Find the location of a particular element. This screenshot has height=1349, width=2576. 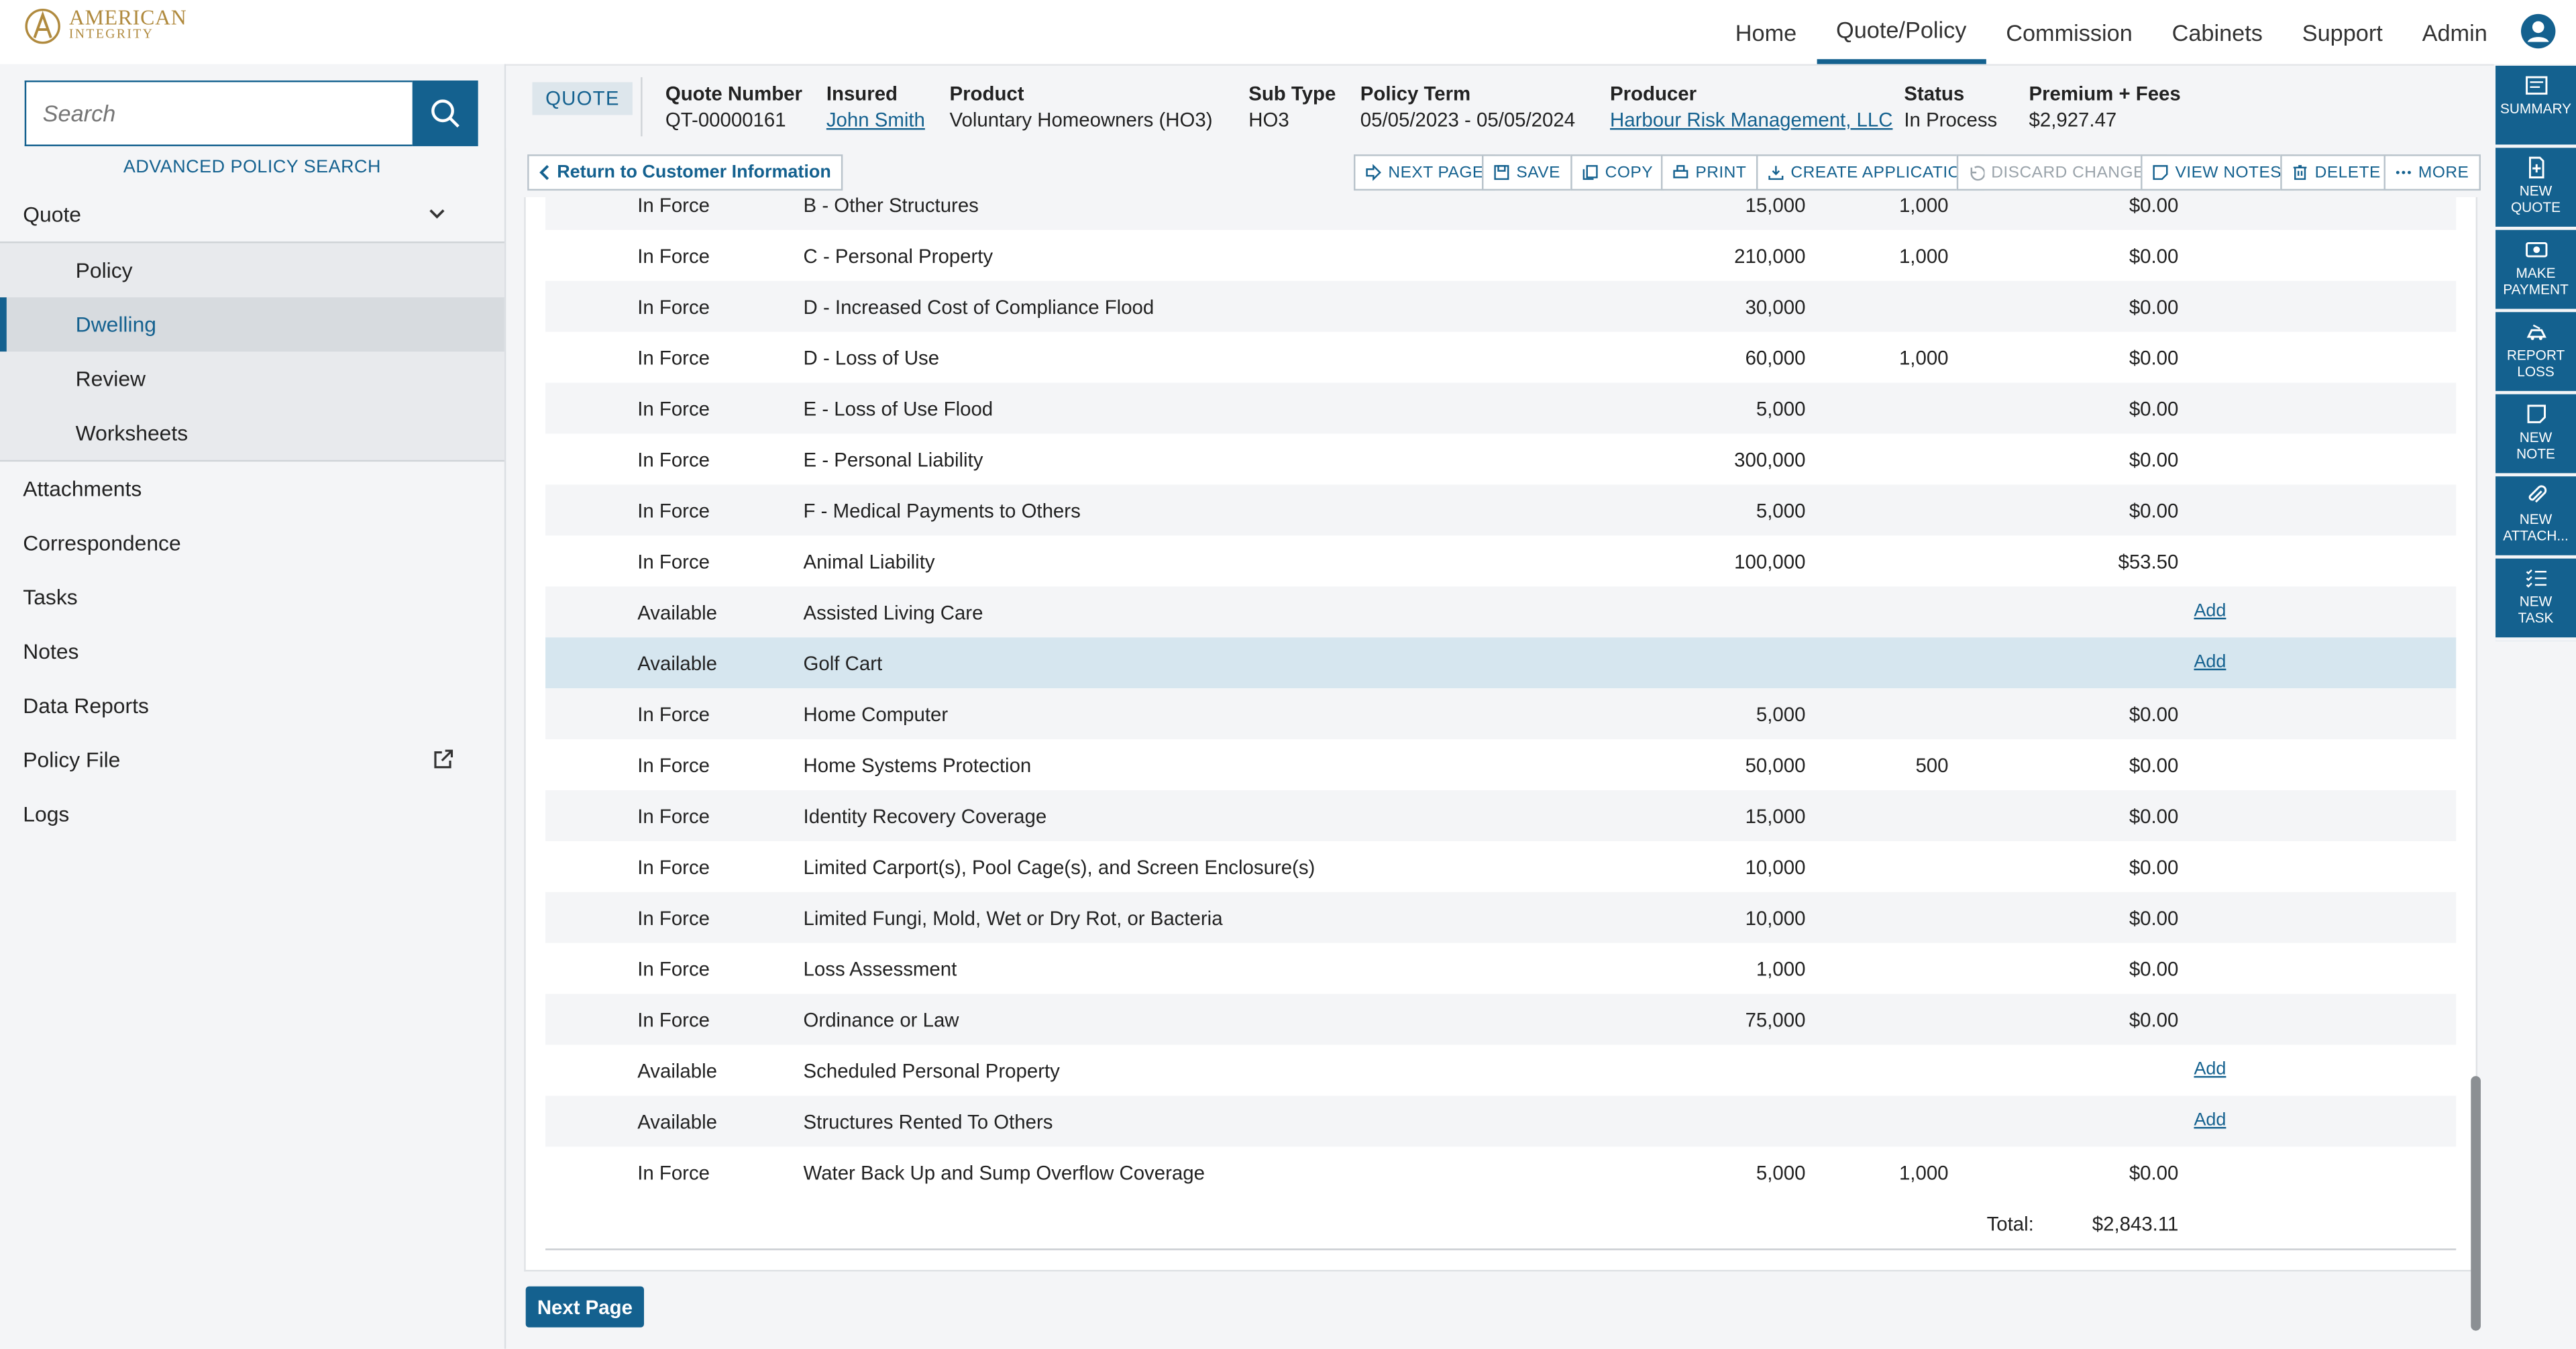

table-row: In Force Home Computer 5,000 $0.00 is located at coordinates (1501, 714).